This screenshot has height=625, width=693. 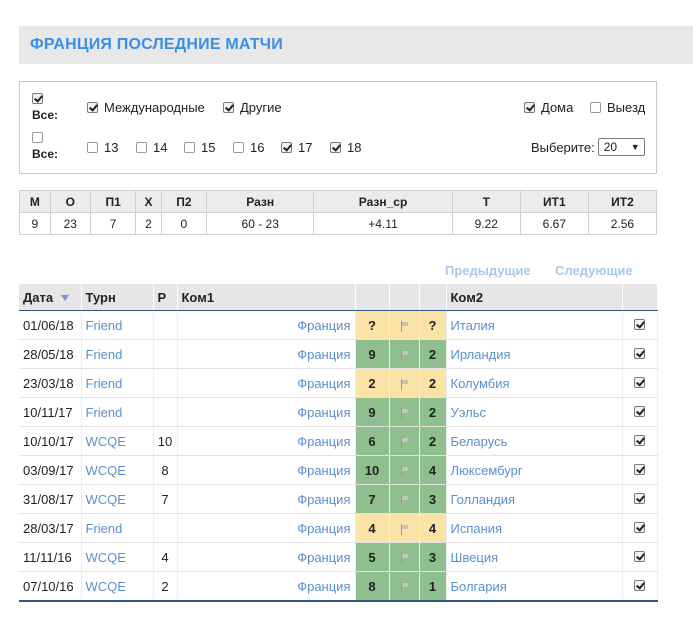 What do you see at coordinates (199, 147) in the screenshot?
I see `filter-year-15: 15` at bounding box center [199, 147].